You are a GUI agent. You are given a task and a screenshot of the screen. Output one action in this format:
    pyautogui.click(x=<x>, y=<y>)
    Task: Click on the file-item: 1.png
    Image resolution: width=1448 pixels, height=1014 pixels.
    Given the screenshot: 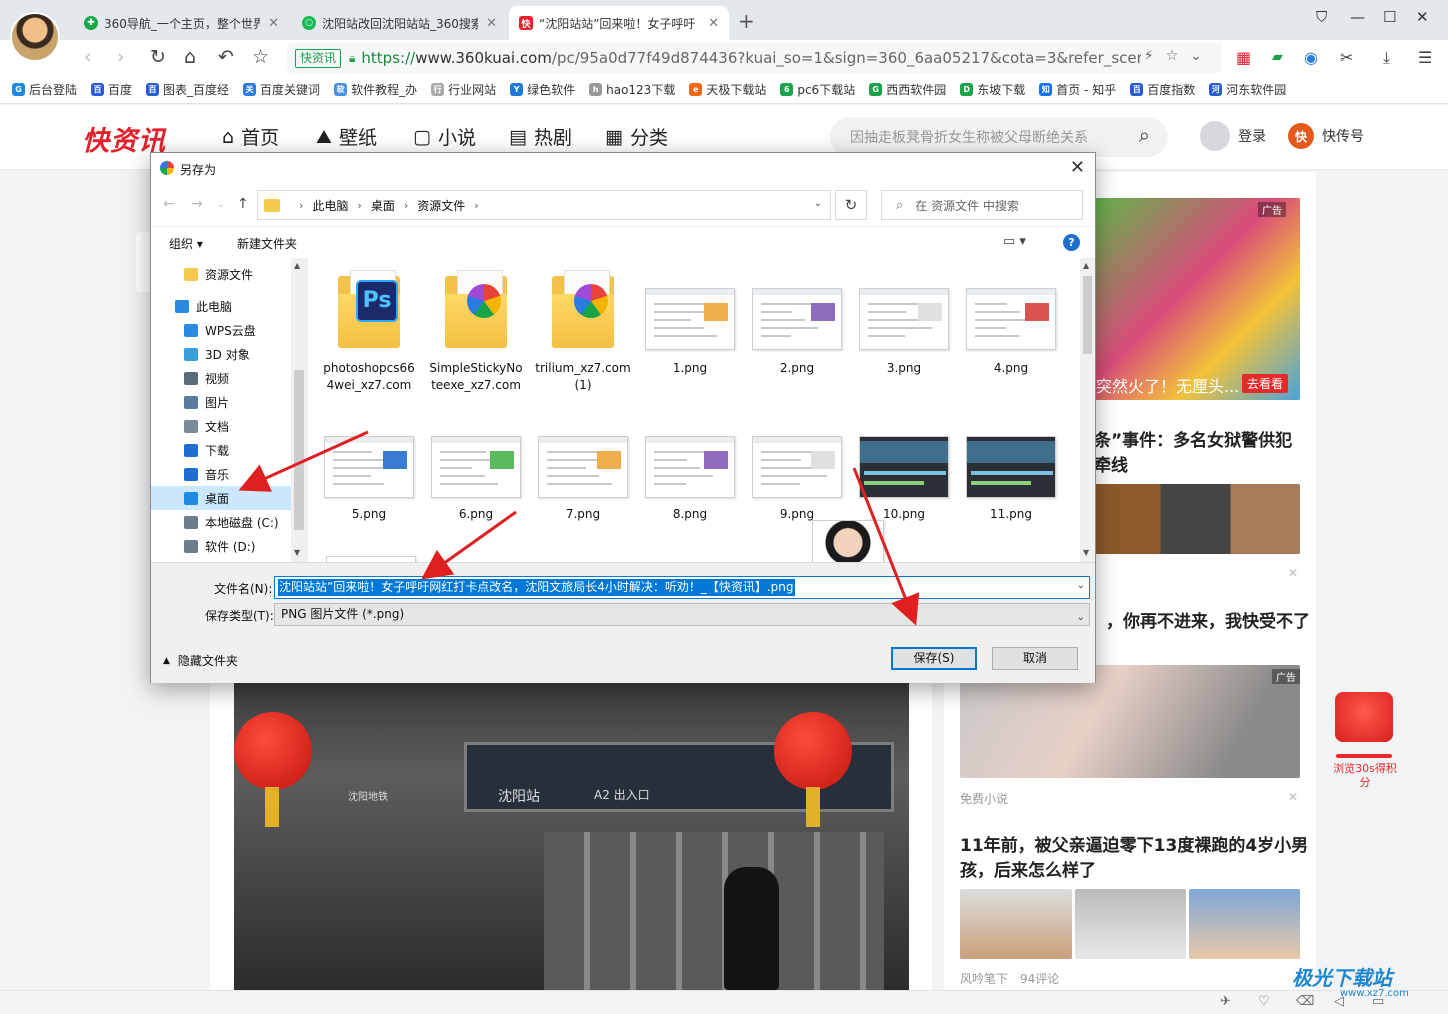 What is the action you would take?
    pyautogui.click(x=690, y=338)
    